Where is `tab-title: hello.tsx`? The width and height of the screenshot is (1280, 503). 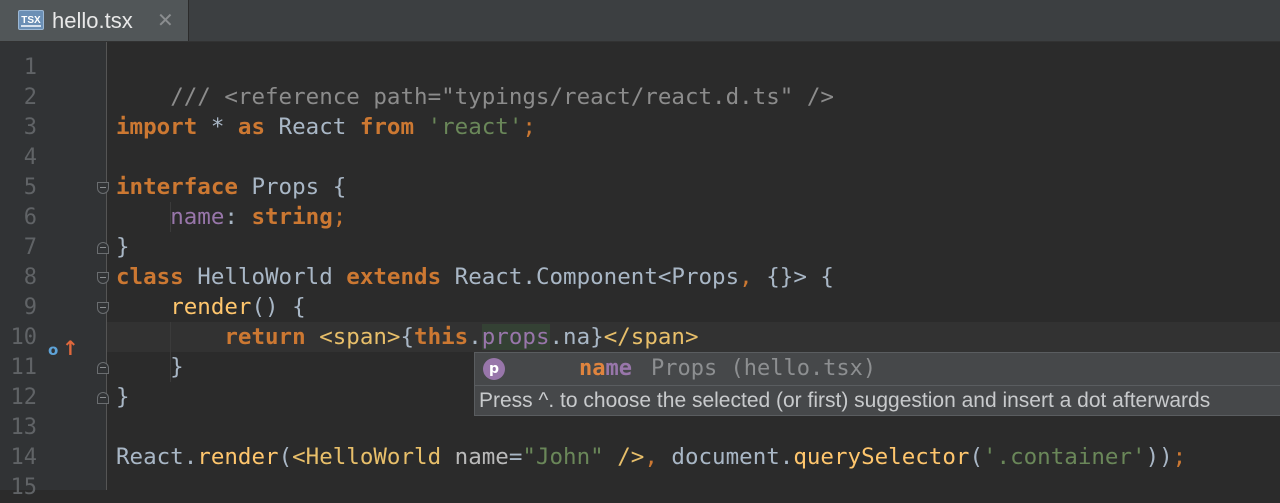
tab-title: hello.tsx is located at coordinates (92, 20).